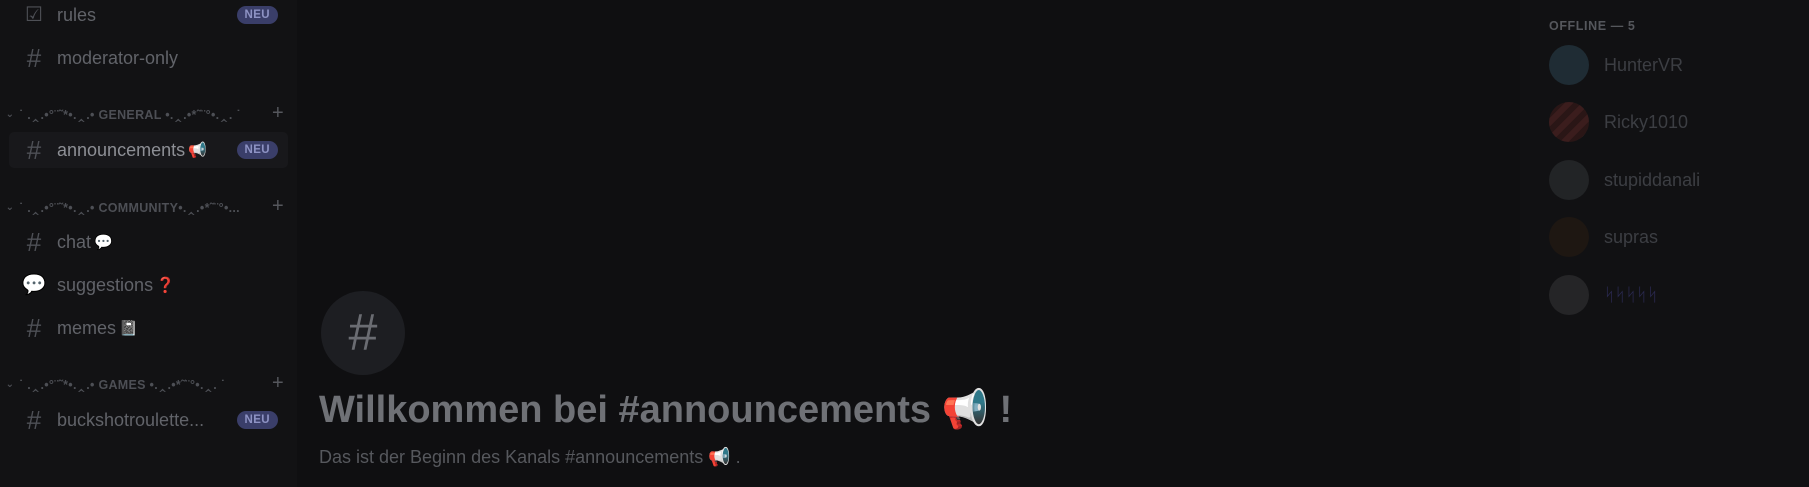  I want to click on member-name: supras, so click(1631, 236).